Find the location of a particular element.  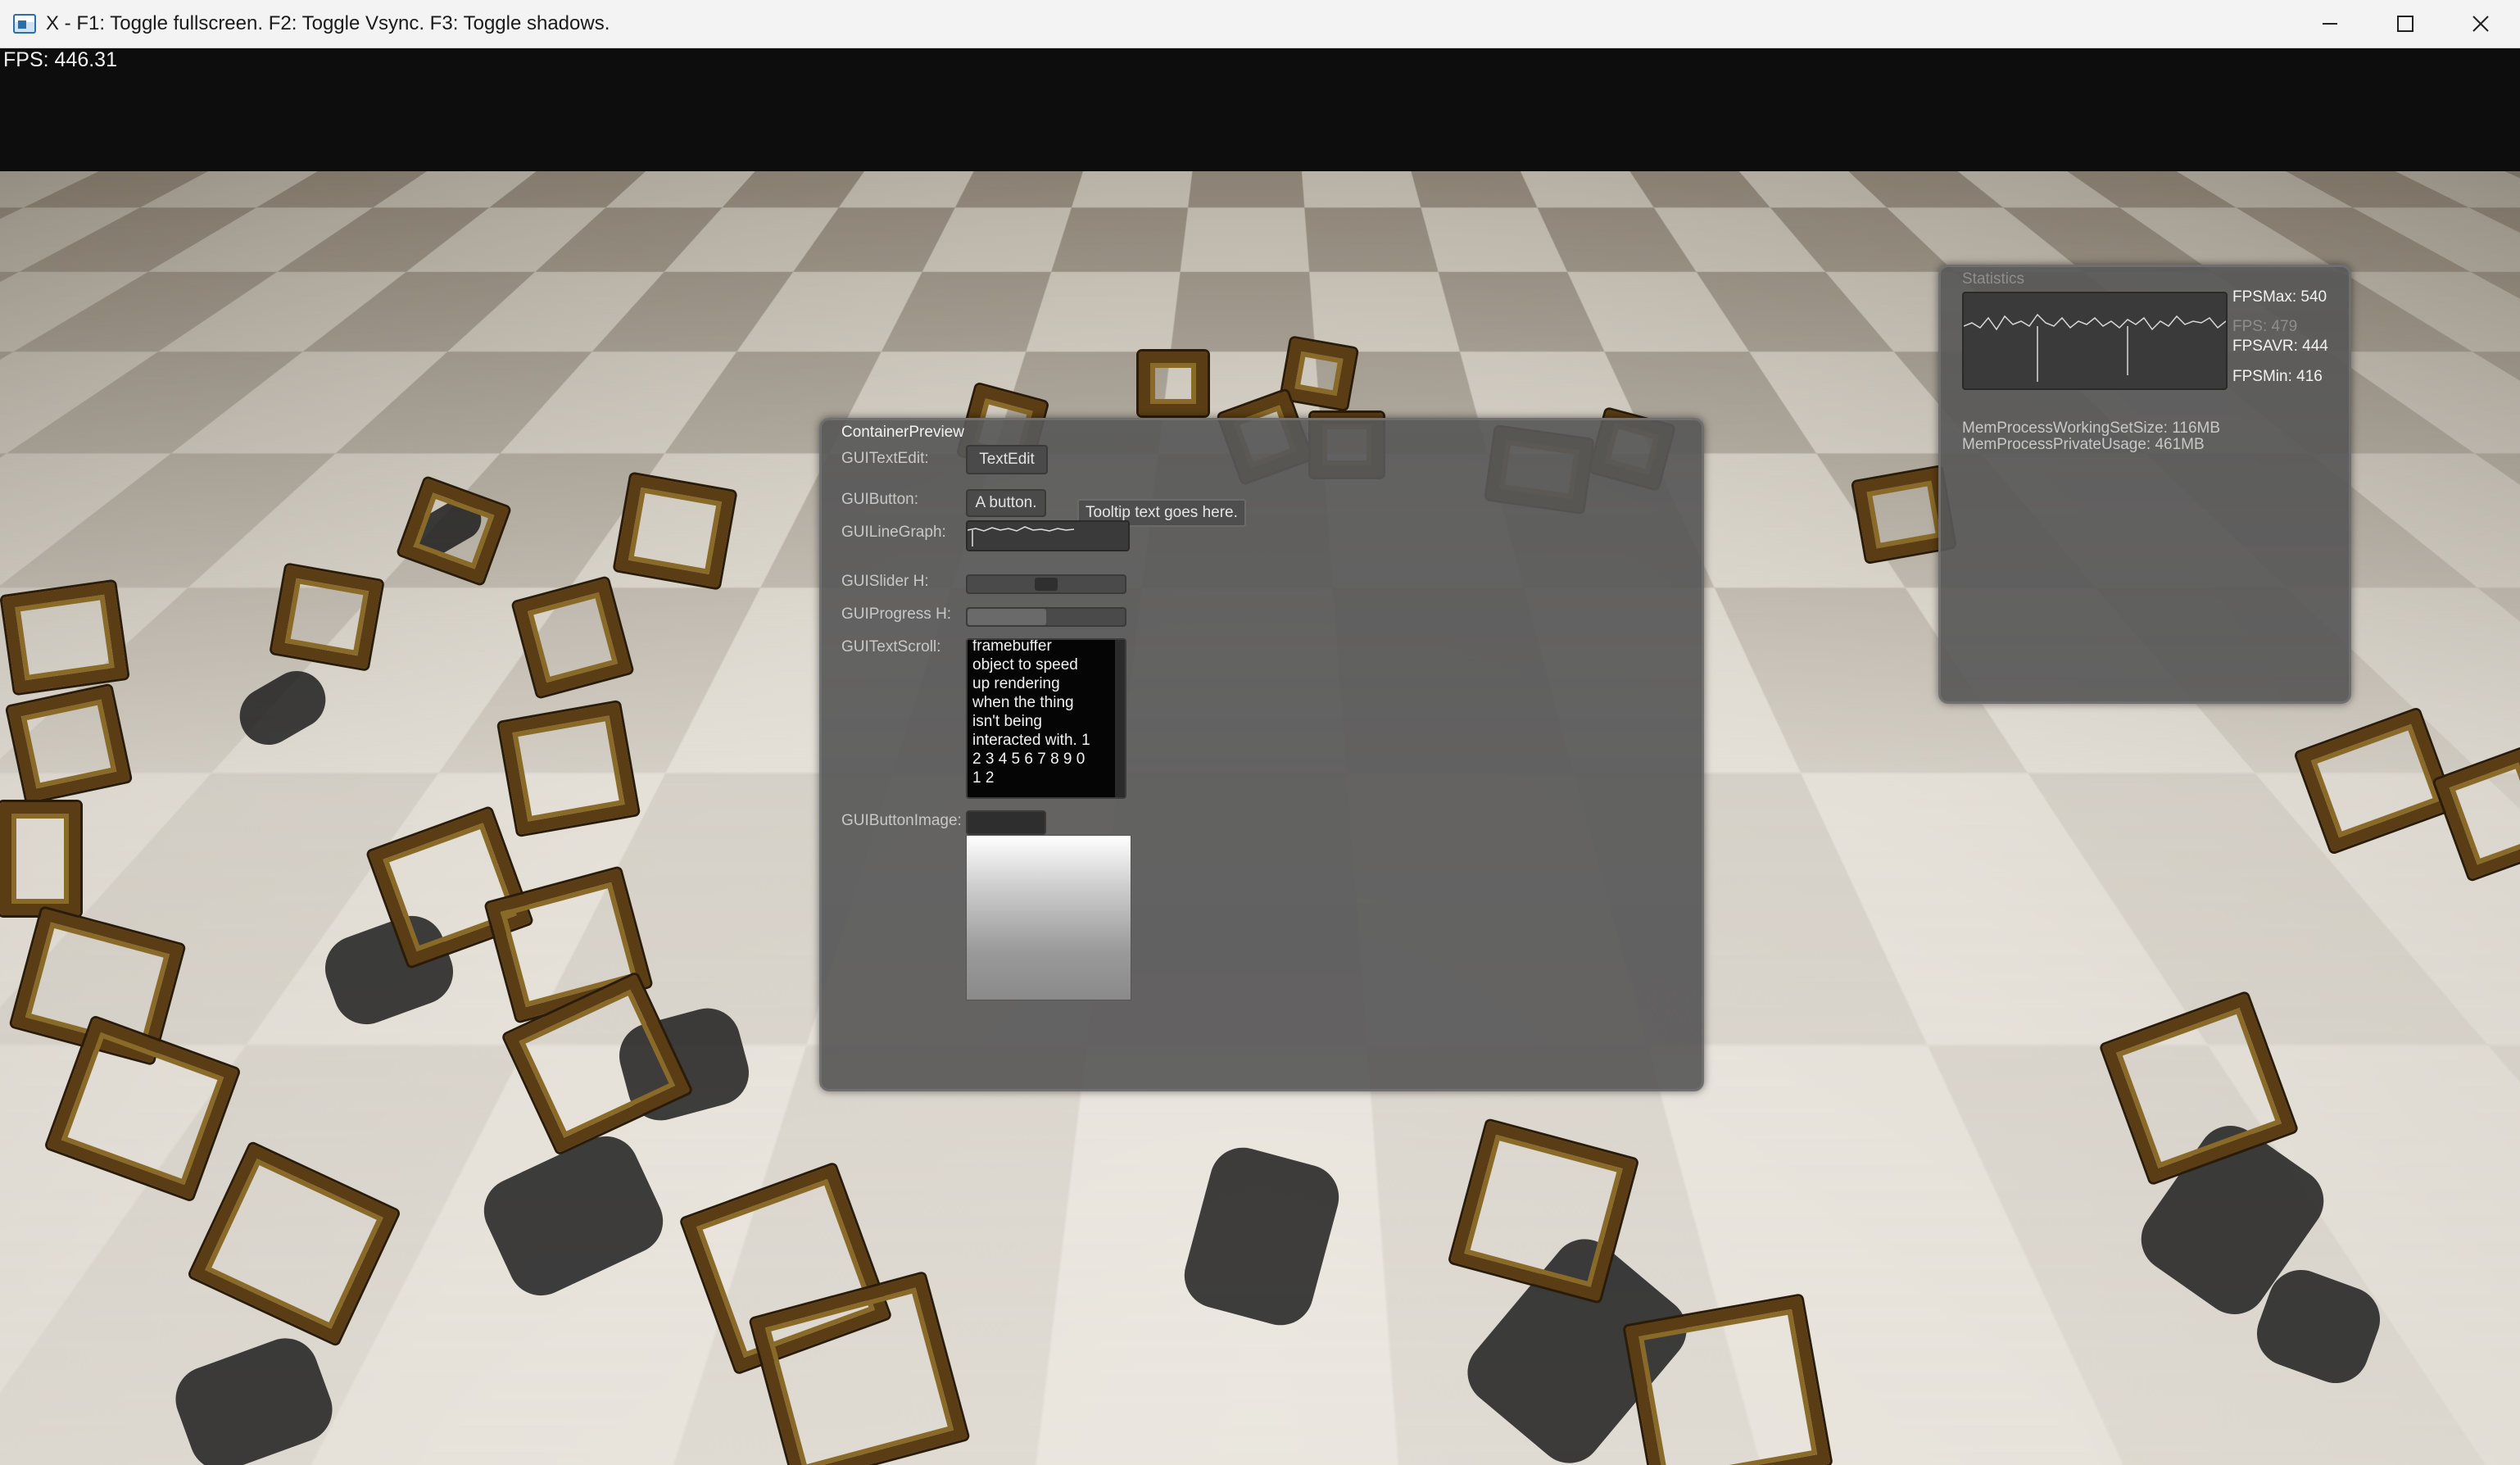

statistics-title: Statistics is located at coordinates (1993, 279).